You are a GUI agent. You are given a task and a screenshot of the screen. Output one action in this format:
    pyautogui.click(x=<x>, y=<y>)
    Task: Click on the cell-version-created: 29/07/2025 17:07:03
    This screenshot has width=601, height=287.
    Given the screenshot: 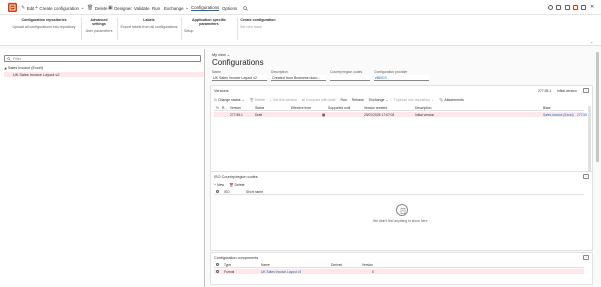 What is the action you would take?
    pyautogui.click(x=379, y=114)
    